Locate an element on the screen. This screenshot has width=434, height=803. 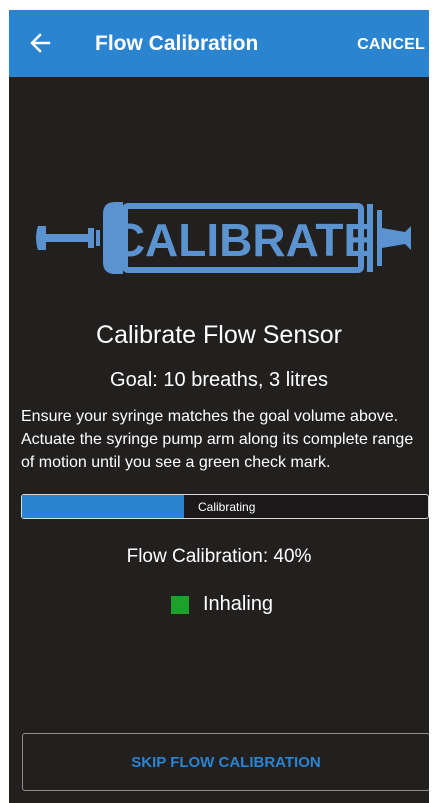
back-button is located at coordinates (40, 43).